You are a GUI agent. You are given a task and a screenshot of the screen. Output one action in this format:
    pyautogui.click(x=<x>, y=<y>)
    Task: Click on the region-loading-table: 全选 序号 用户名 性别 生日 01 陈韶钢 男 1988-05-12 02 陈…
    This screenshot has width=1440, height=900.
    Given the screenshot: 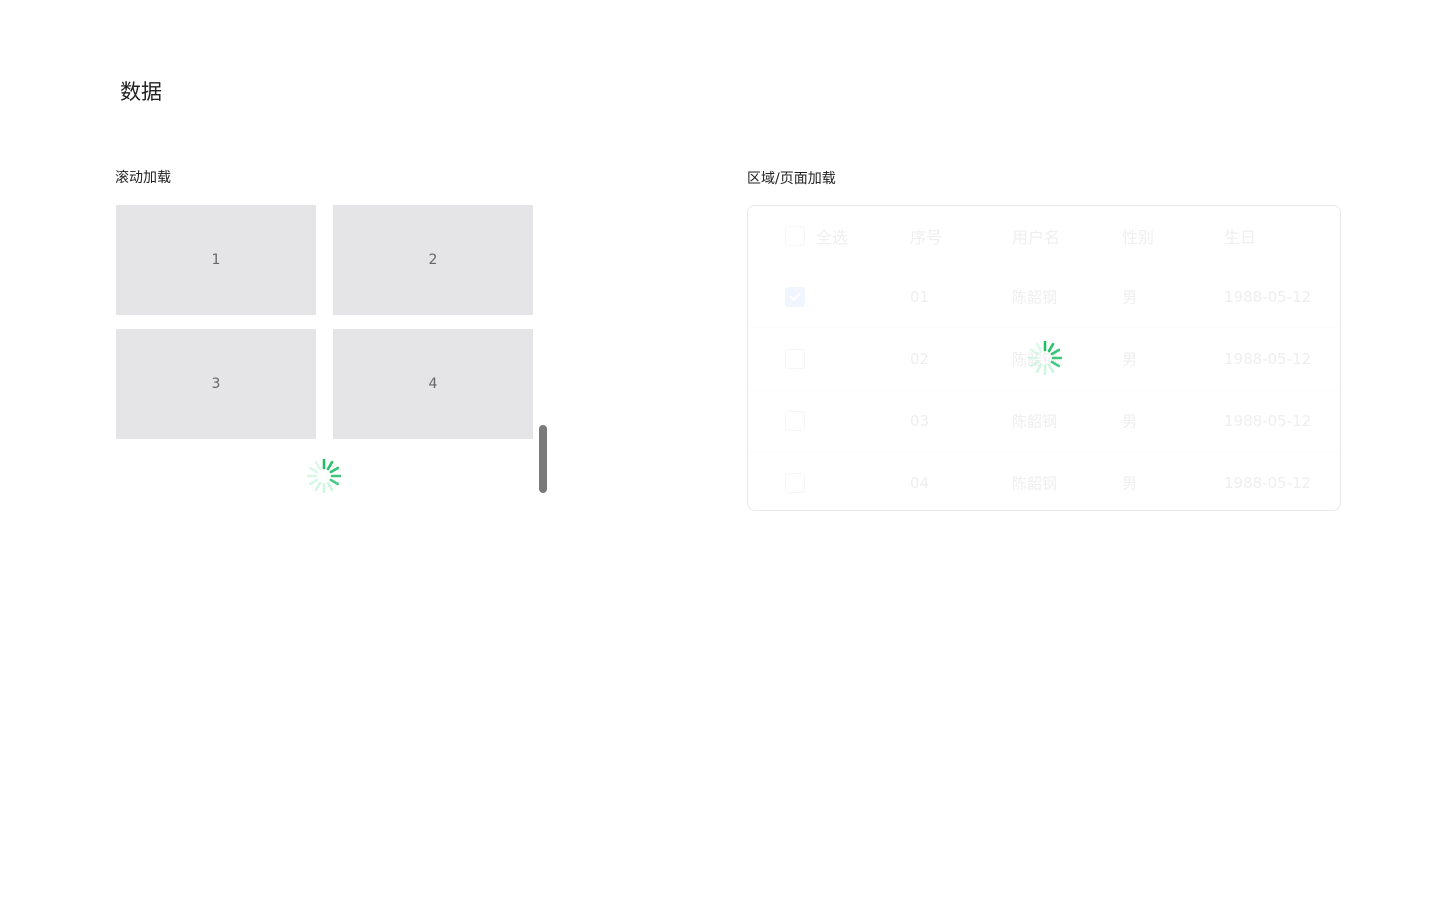 What is the action you would take?
    pyautogui.click(x=1044, y=358)
    